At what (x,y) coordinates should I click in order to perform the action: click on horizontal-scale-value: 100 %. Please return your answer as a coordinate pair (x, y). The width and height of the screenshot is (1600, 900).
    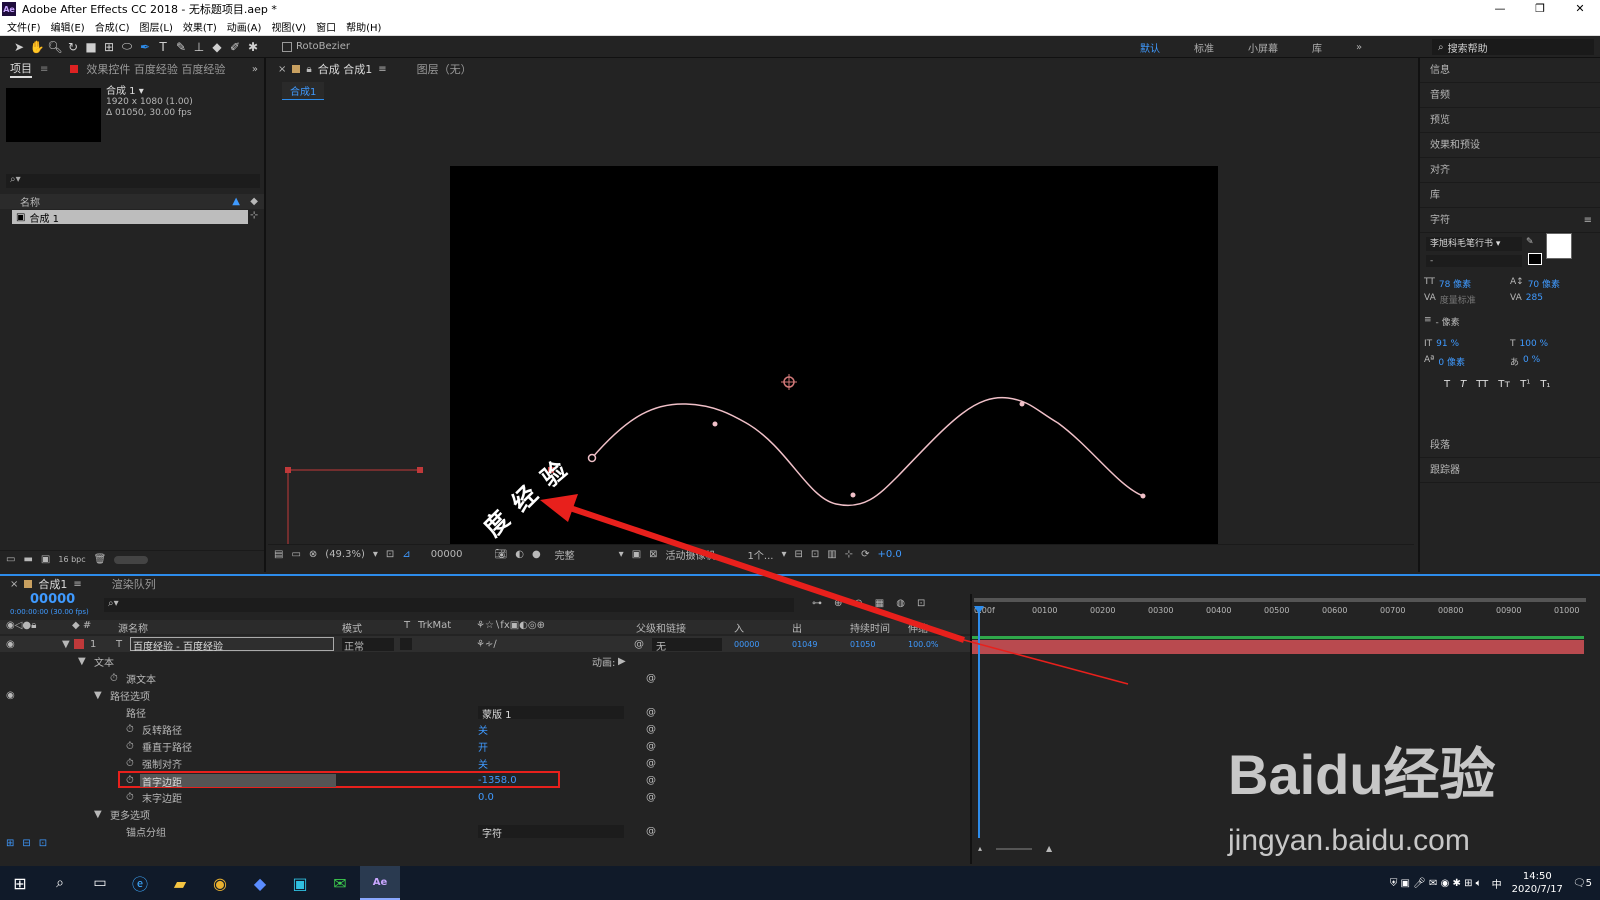
    Looking at the image, I should click on (1534, 344).